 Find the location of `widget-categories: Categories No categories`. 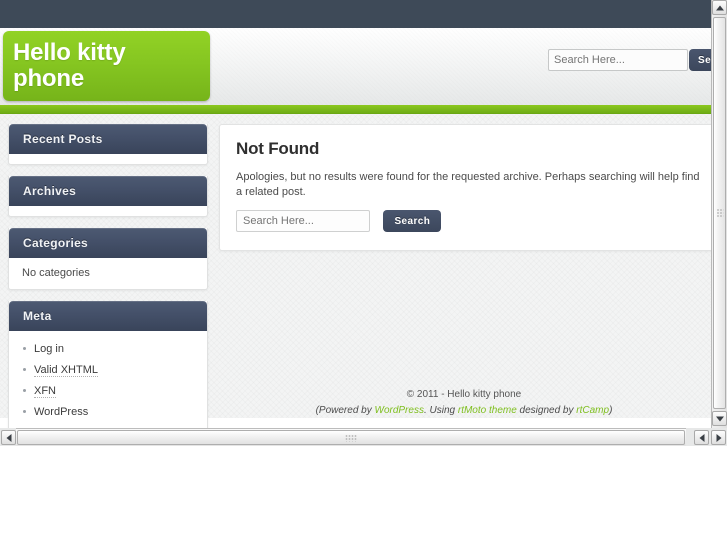

widget-categories: Categories No categories is located at coordinates (108, 259).